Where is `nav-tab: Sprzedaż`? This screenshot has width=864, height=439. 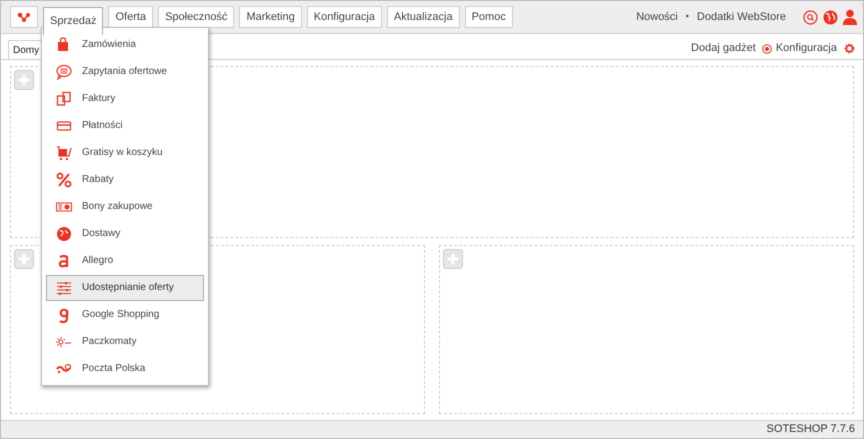 nav-tab: Sprzedaż is located at coordinates (73, 20).